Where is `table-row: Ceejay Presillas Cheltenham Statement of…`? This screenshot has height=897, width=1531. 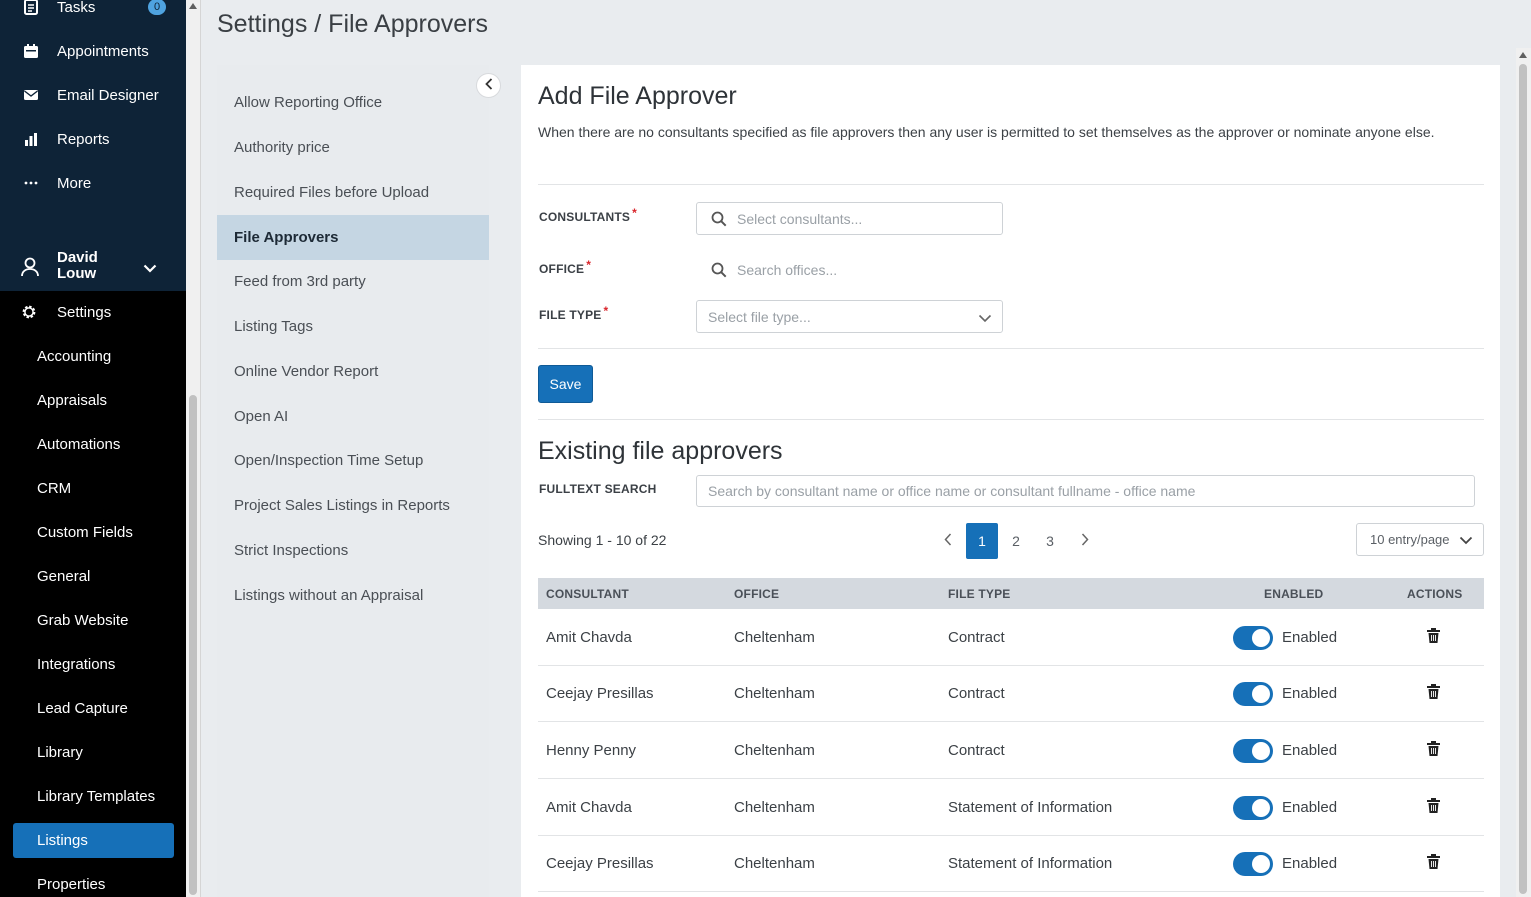 table-row: Ceejay Presillas Cheltenham Statement of… is located at coordinates (1011, 863).